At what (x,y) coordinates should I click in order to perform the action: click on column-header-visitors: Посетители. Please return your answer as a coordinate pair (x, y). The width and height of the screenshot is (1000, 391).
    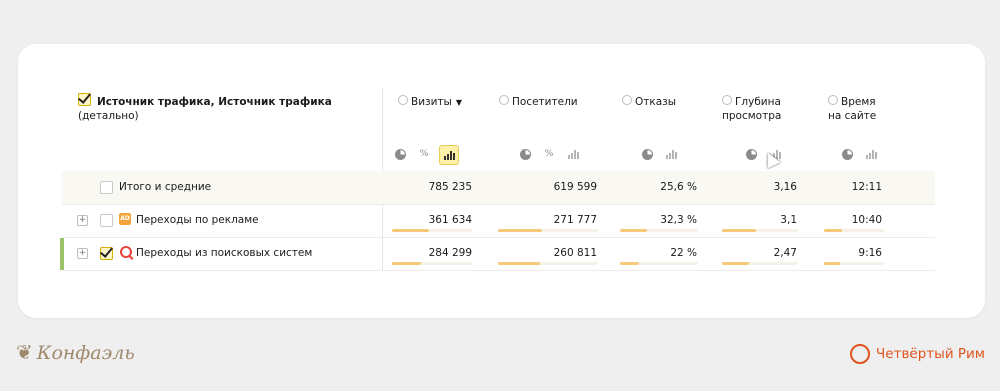
    Looking at the image, I should click on (538, 102).